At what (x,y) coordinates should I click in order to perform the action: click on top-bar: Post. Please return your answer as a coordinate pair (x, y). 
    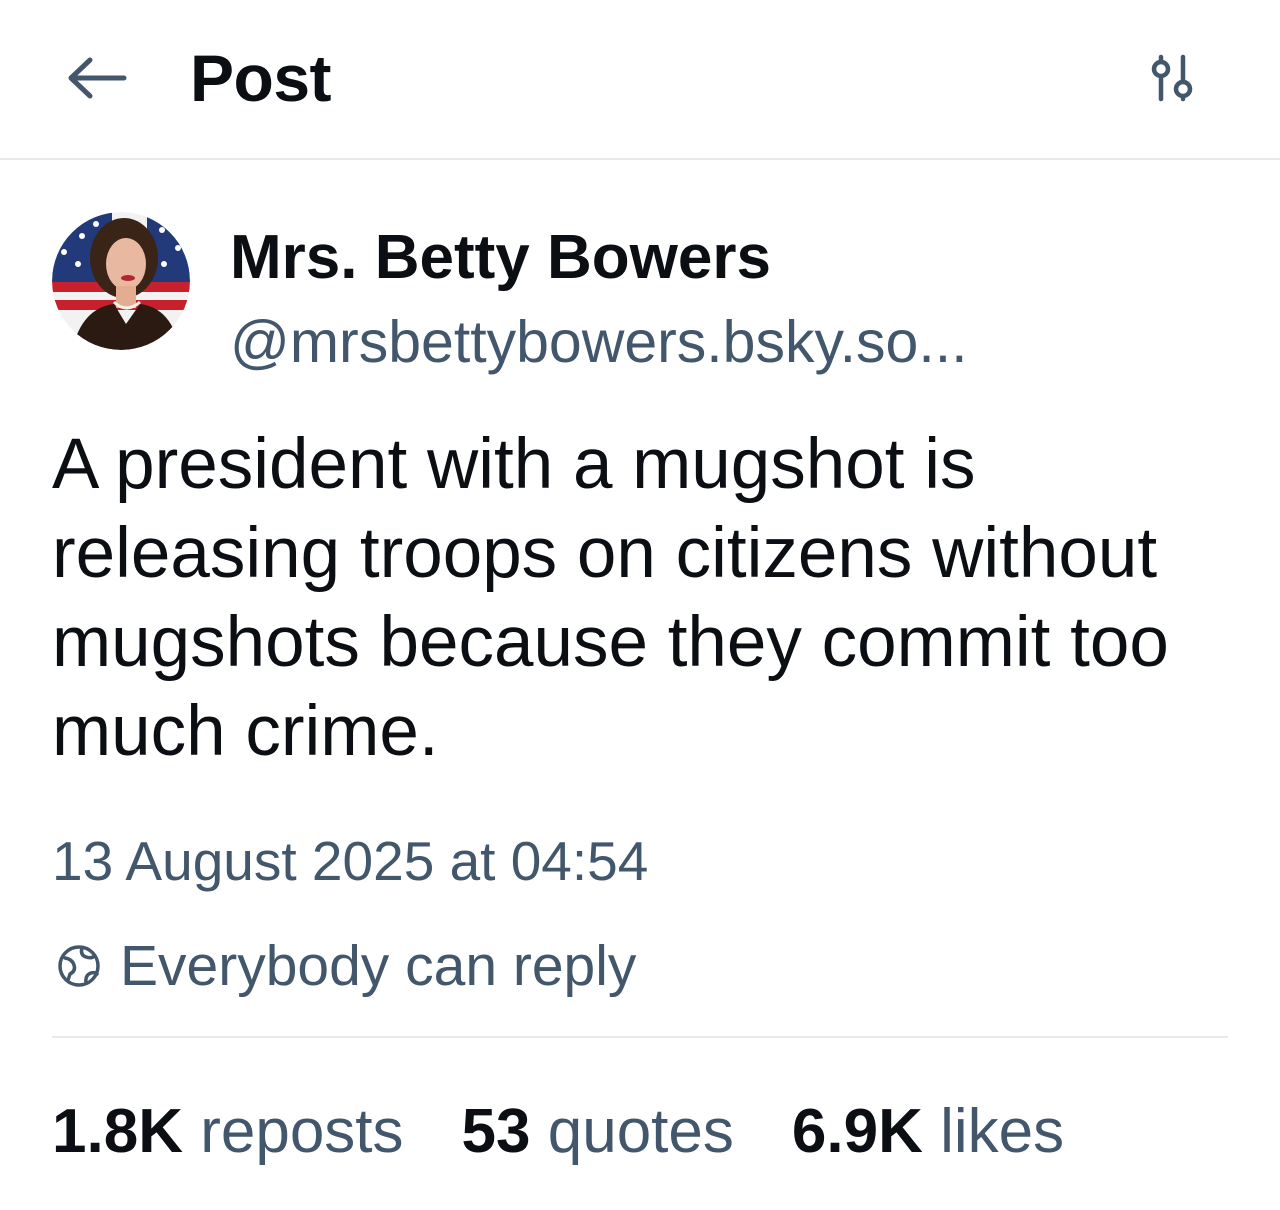
    Looking at the image, I should click on (640, 80).